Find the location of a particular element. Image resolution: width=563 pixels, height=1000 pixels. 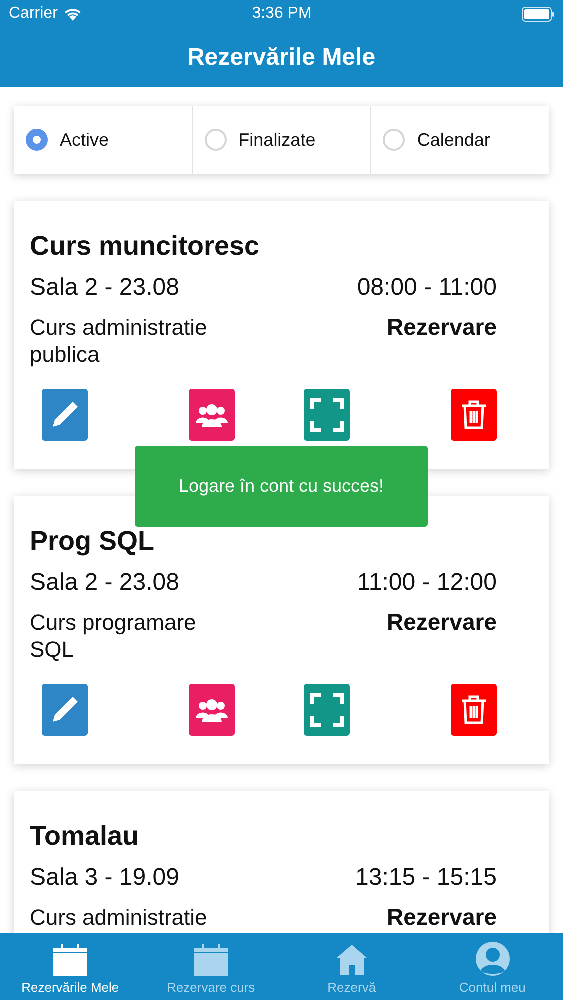

carrier-label: Carrier is located at coordinates (33, 14).